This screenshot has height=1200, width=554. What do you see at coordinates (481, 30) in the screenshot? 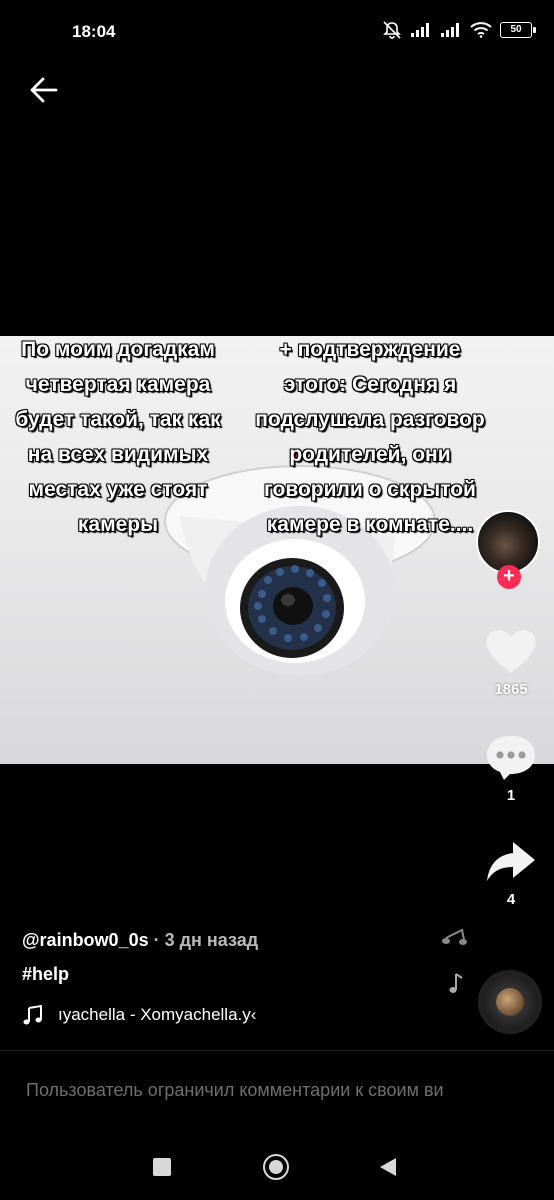
I see `wifi-icon` at bounding box center [481, 30].